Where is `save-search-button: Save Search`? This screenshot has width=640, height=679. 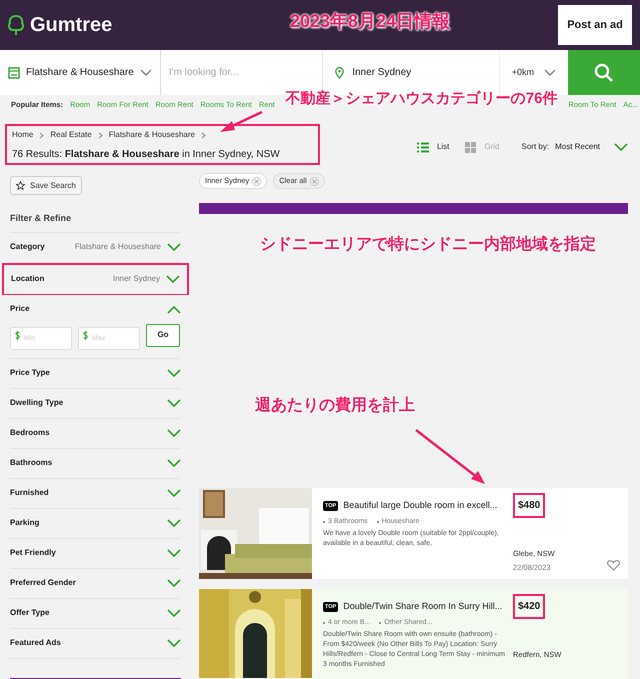 save-search-button: Save Search is located at coordinates (46, 185).